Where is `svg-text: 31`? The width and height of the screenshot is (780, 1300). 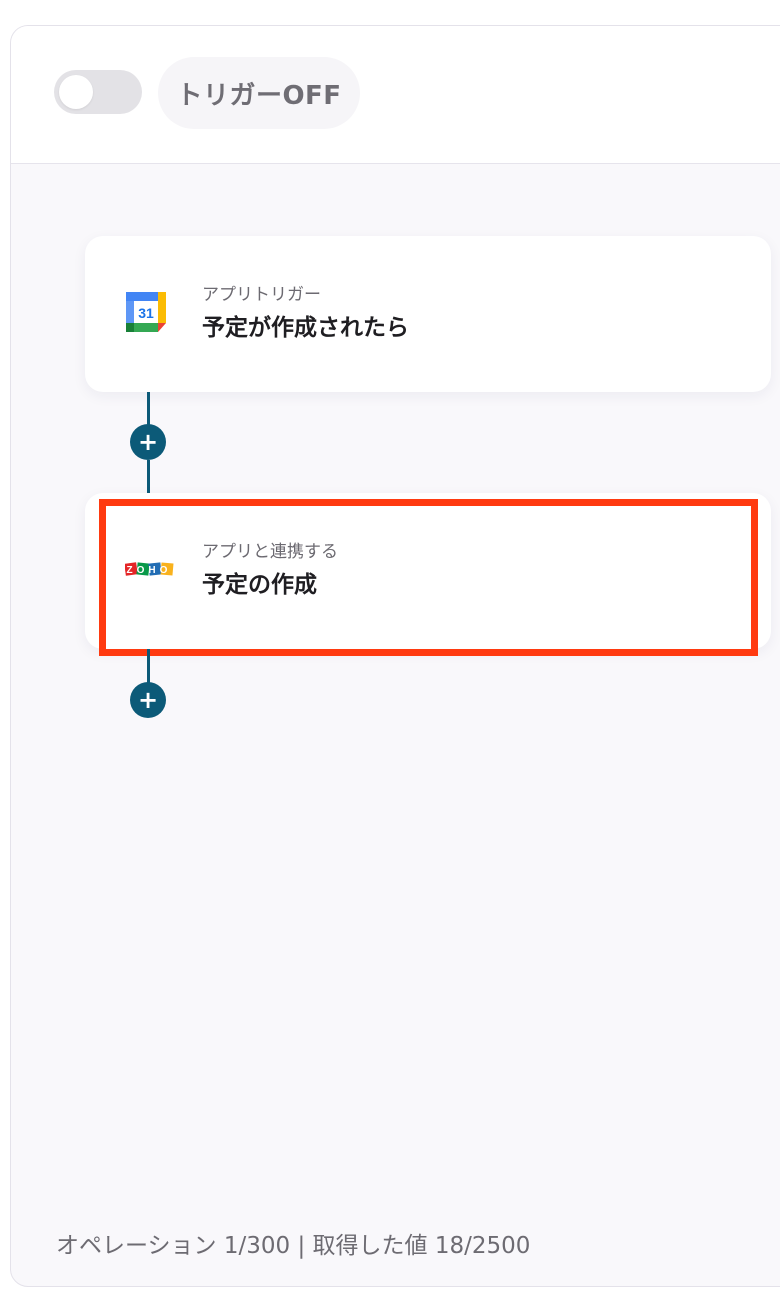
svg-text: 31 is located at coordinates (146, 313).